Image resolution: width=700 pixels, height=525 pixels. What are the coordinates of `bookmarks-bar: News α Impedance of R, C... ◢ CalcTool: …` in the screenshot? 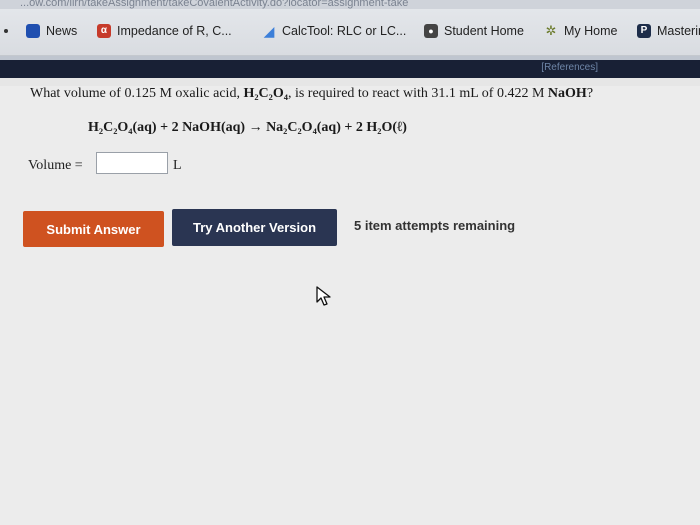 It's located at (350, 32).